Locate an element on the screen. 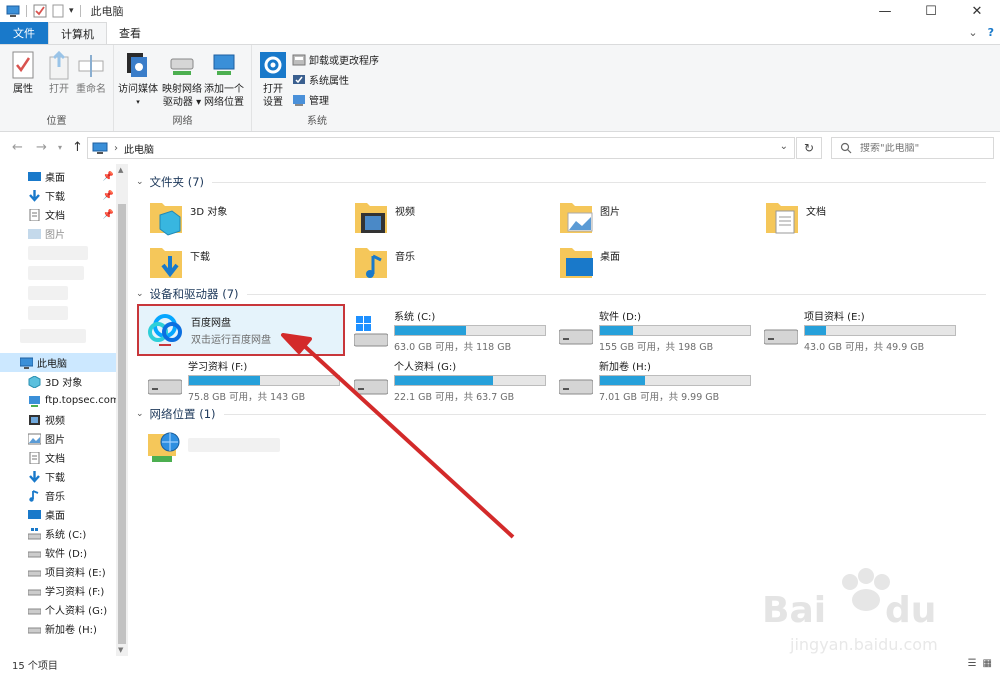  section-folders-header: ⌄ 文件夹 (7) is located at coordinates (561, 182).